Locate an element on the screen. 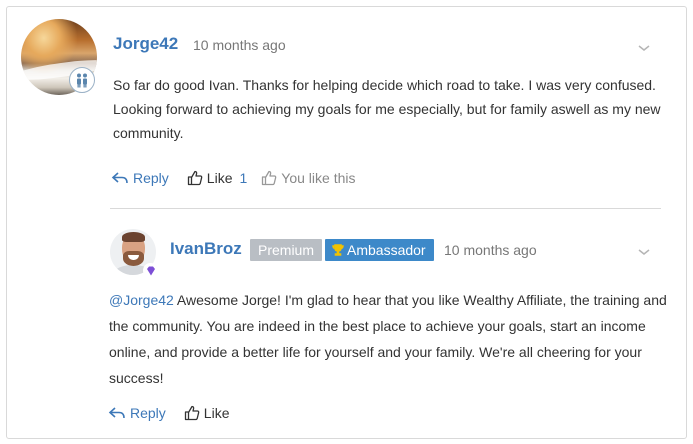 This screenshot has width=693, height=444. reply-username: IvanBroz is located at coordinates (206, 249).